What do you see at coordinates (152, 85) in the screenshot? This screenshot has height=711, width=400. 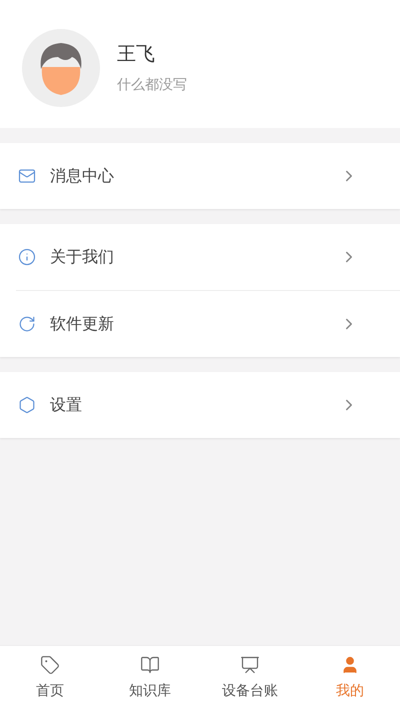 I see `user-bio: 什么都没写` at bounding box center [152, 85].